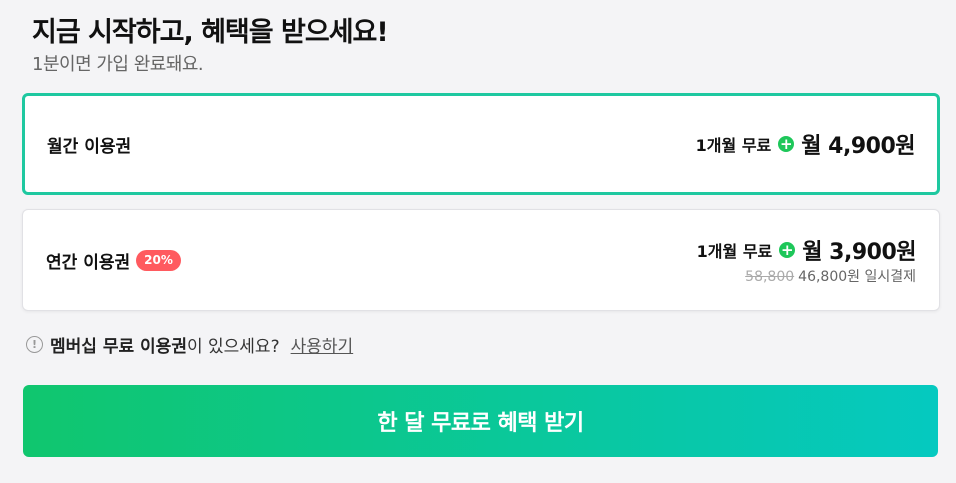 Image resolution: width=956 pixels, height=483 pixels. Describe the element at coordinates (480, 421) in the screenshot. I see `start-free-trial-button: 한 달 무료로 혜택 받기` at that location.